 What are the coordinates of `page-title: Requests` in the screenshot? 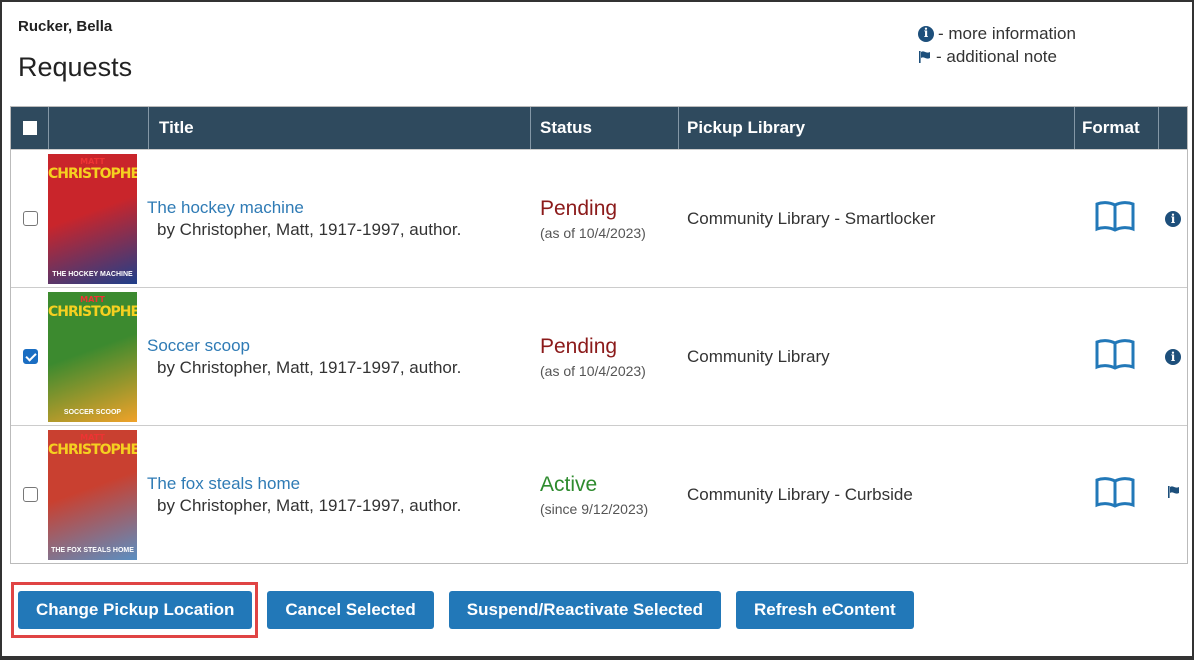 It's located at (75, 67).